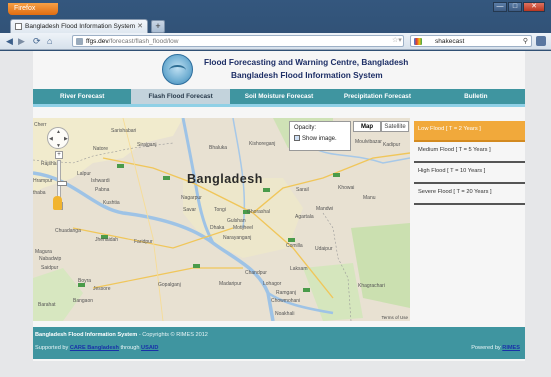 The width and height of the screenshot is (551, 377). What do you see at coordinates (140, 26) in the screenshot?
I see `close-tab-icon: ✕` at bounding box center [140, 26].